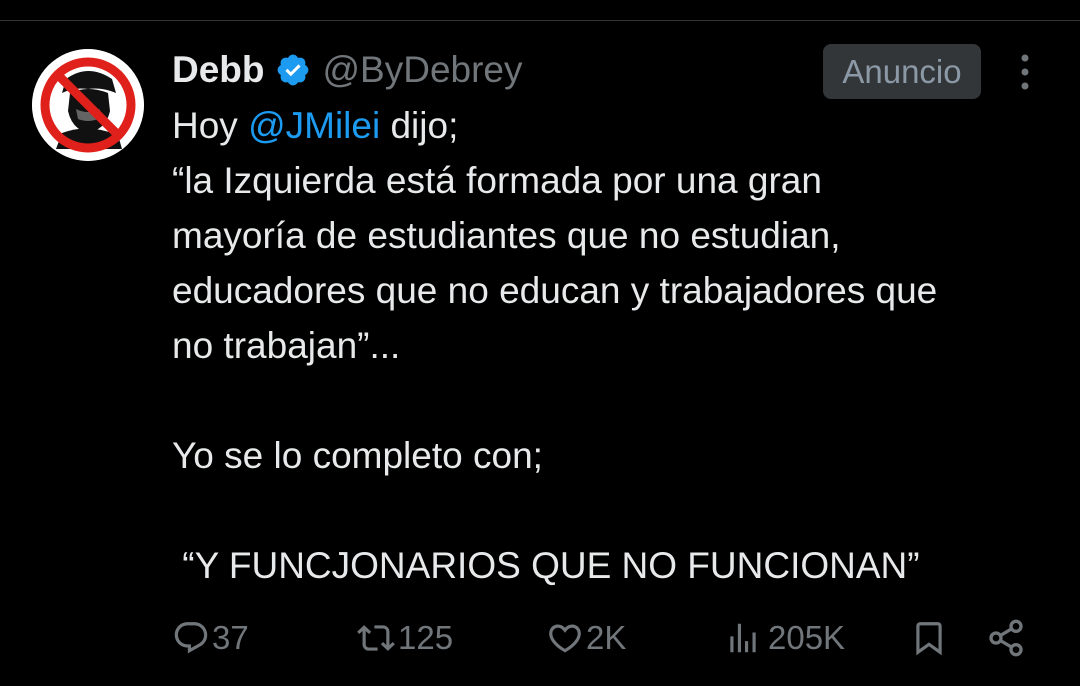 This screenshot has height=686, width=1080. I want to click on divider, so click(540, 20).